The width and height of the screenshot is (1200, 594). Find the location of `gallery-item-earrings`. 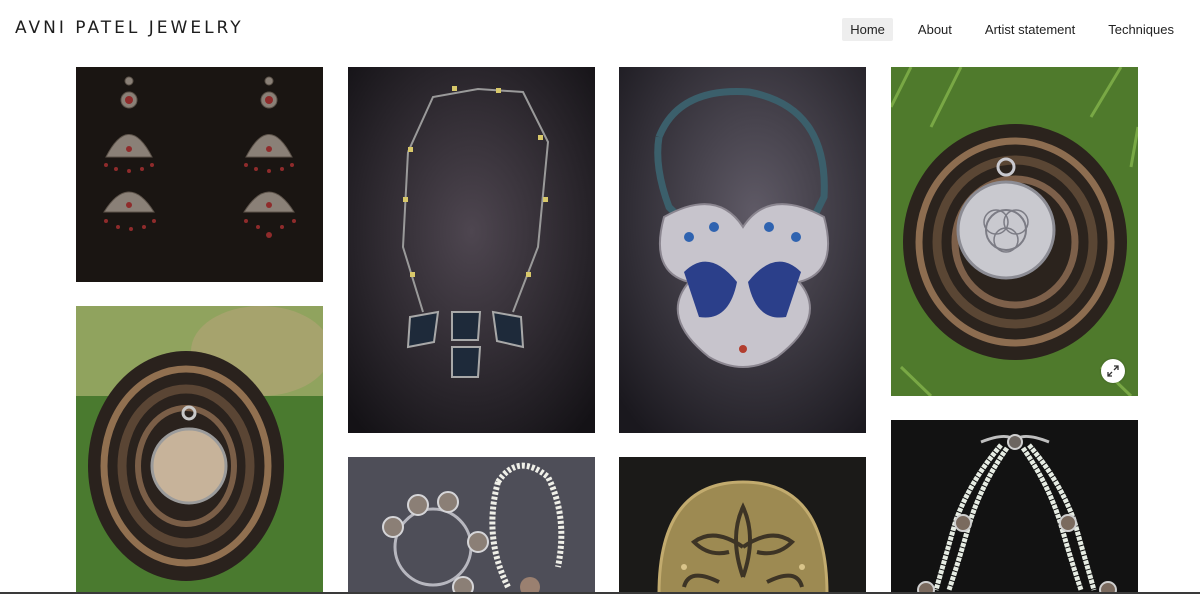

gallery-item-earrings is located at coordinates (199, 174).